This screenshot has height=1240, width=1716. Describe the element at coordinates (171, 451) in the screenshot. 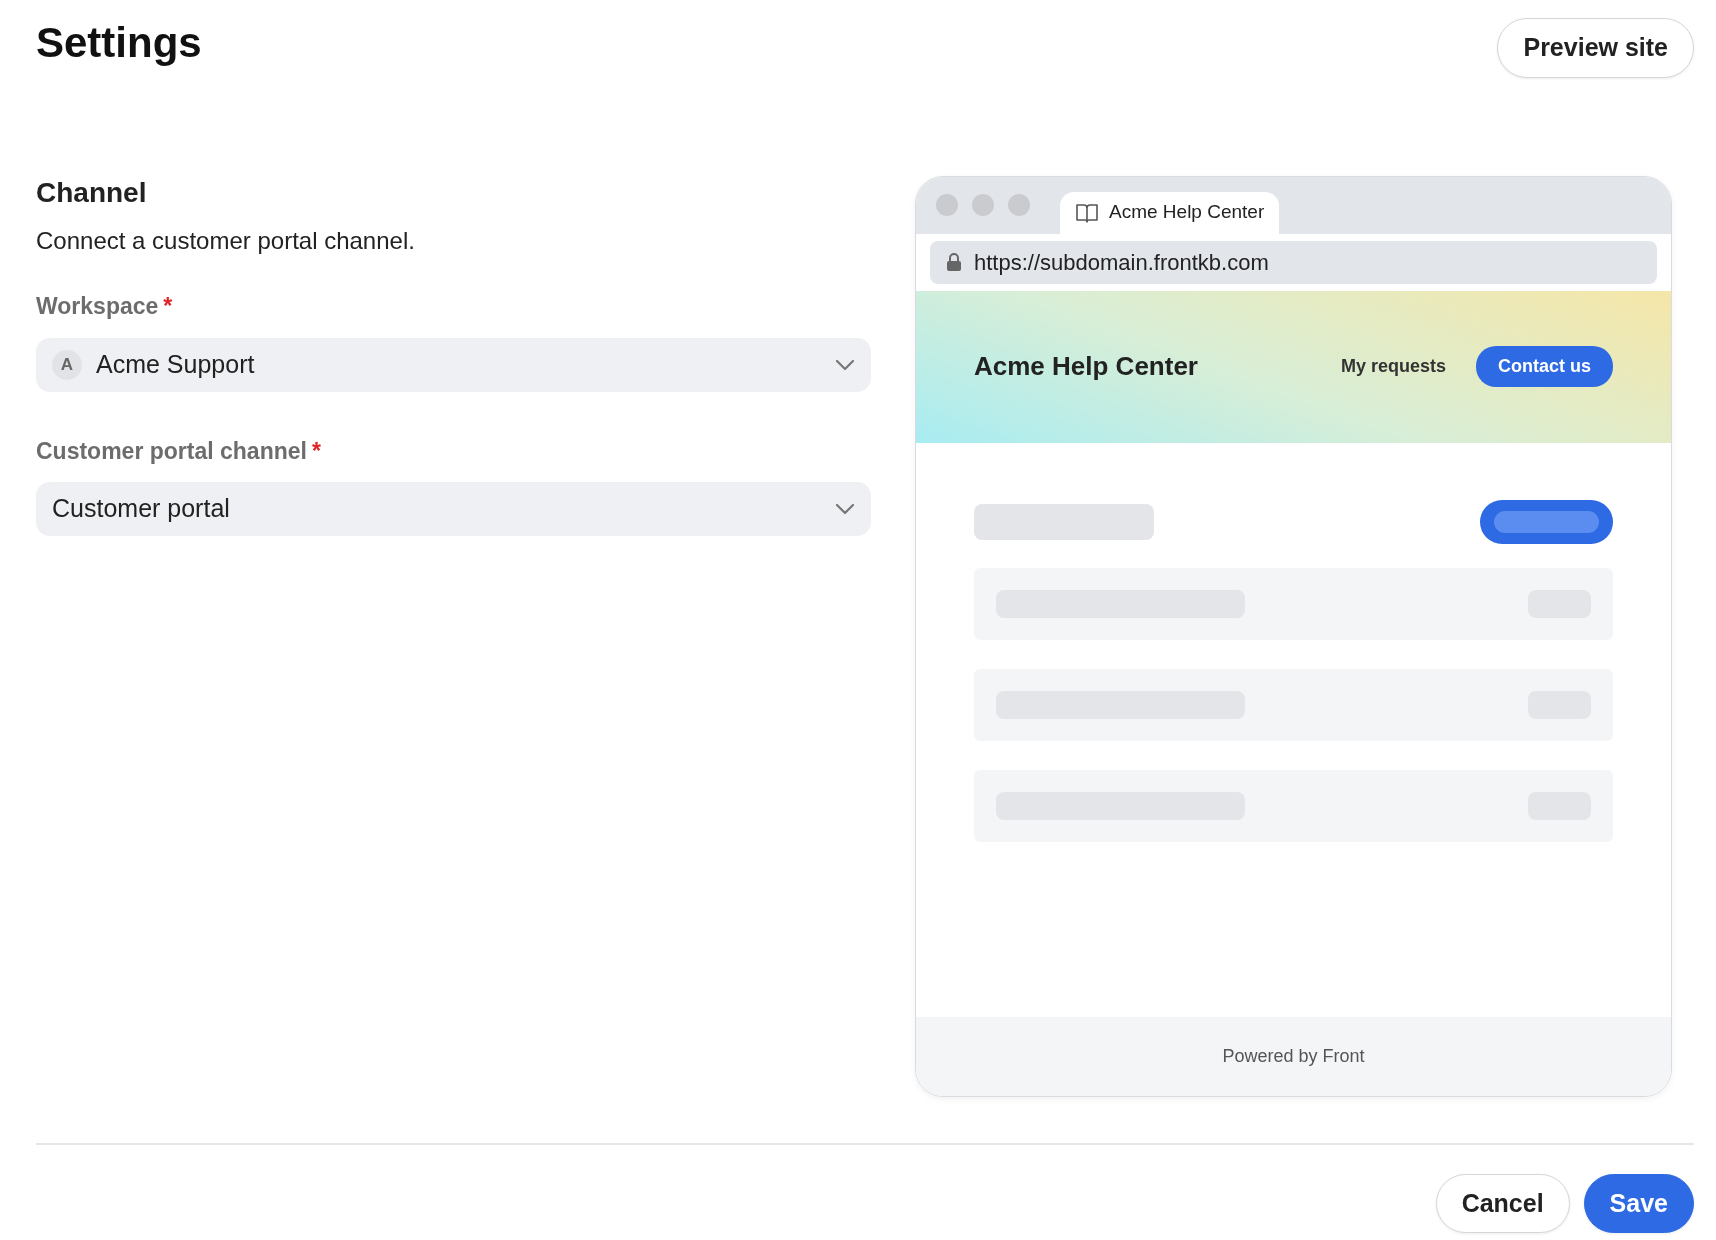

I see `field-label: Customer portal channel` at that location.